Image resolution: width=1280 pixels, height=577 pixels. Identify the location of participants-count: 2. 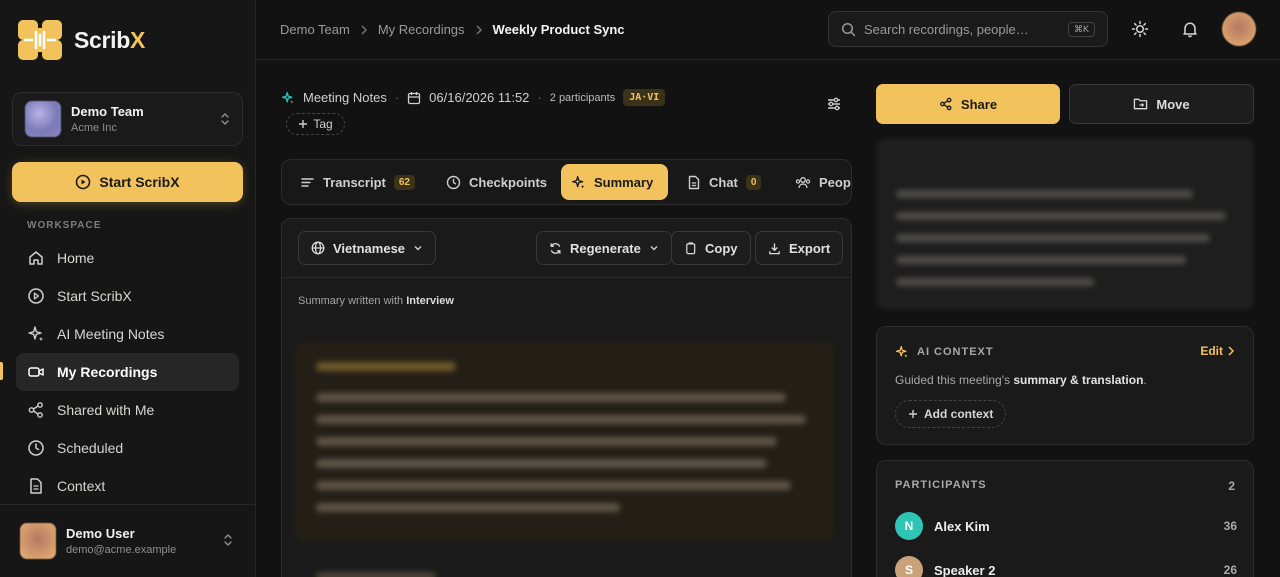
(1231, 486).